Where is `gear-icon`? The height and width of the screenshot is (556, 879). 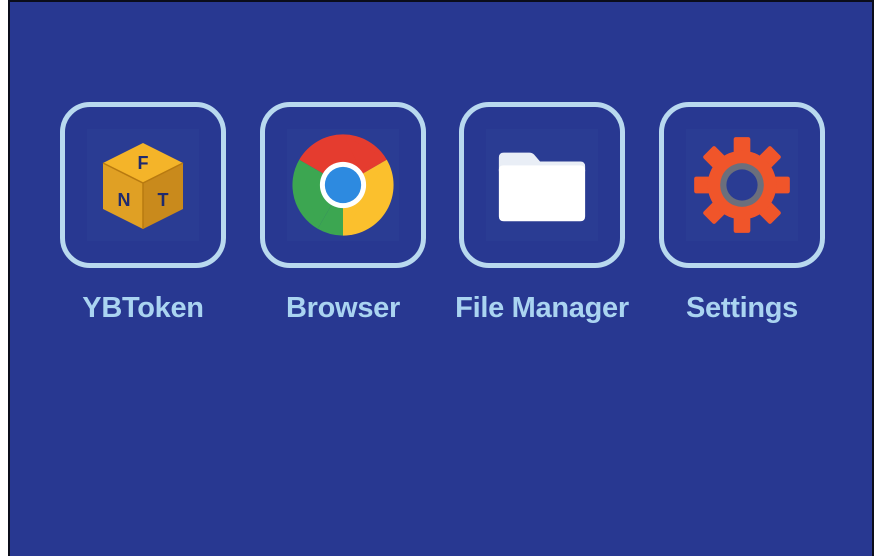
gear-icon is located at coordinates (742, 185).